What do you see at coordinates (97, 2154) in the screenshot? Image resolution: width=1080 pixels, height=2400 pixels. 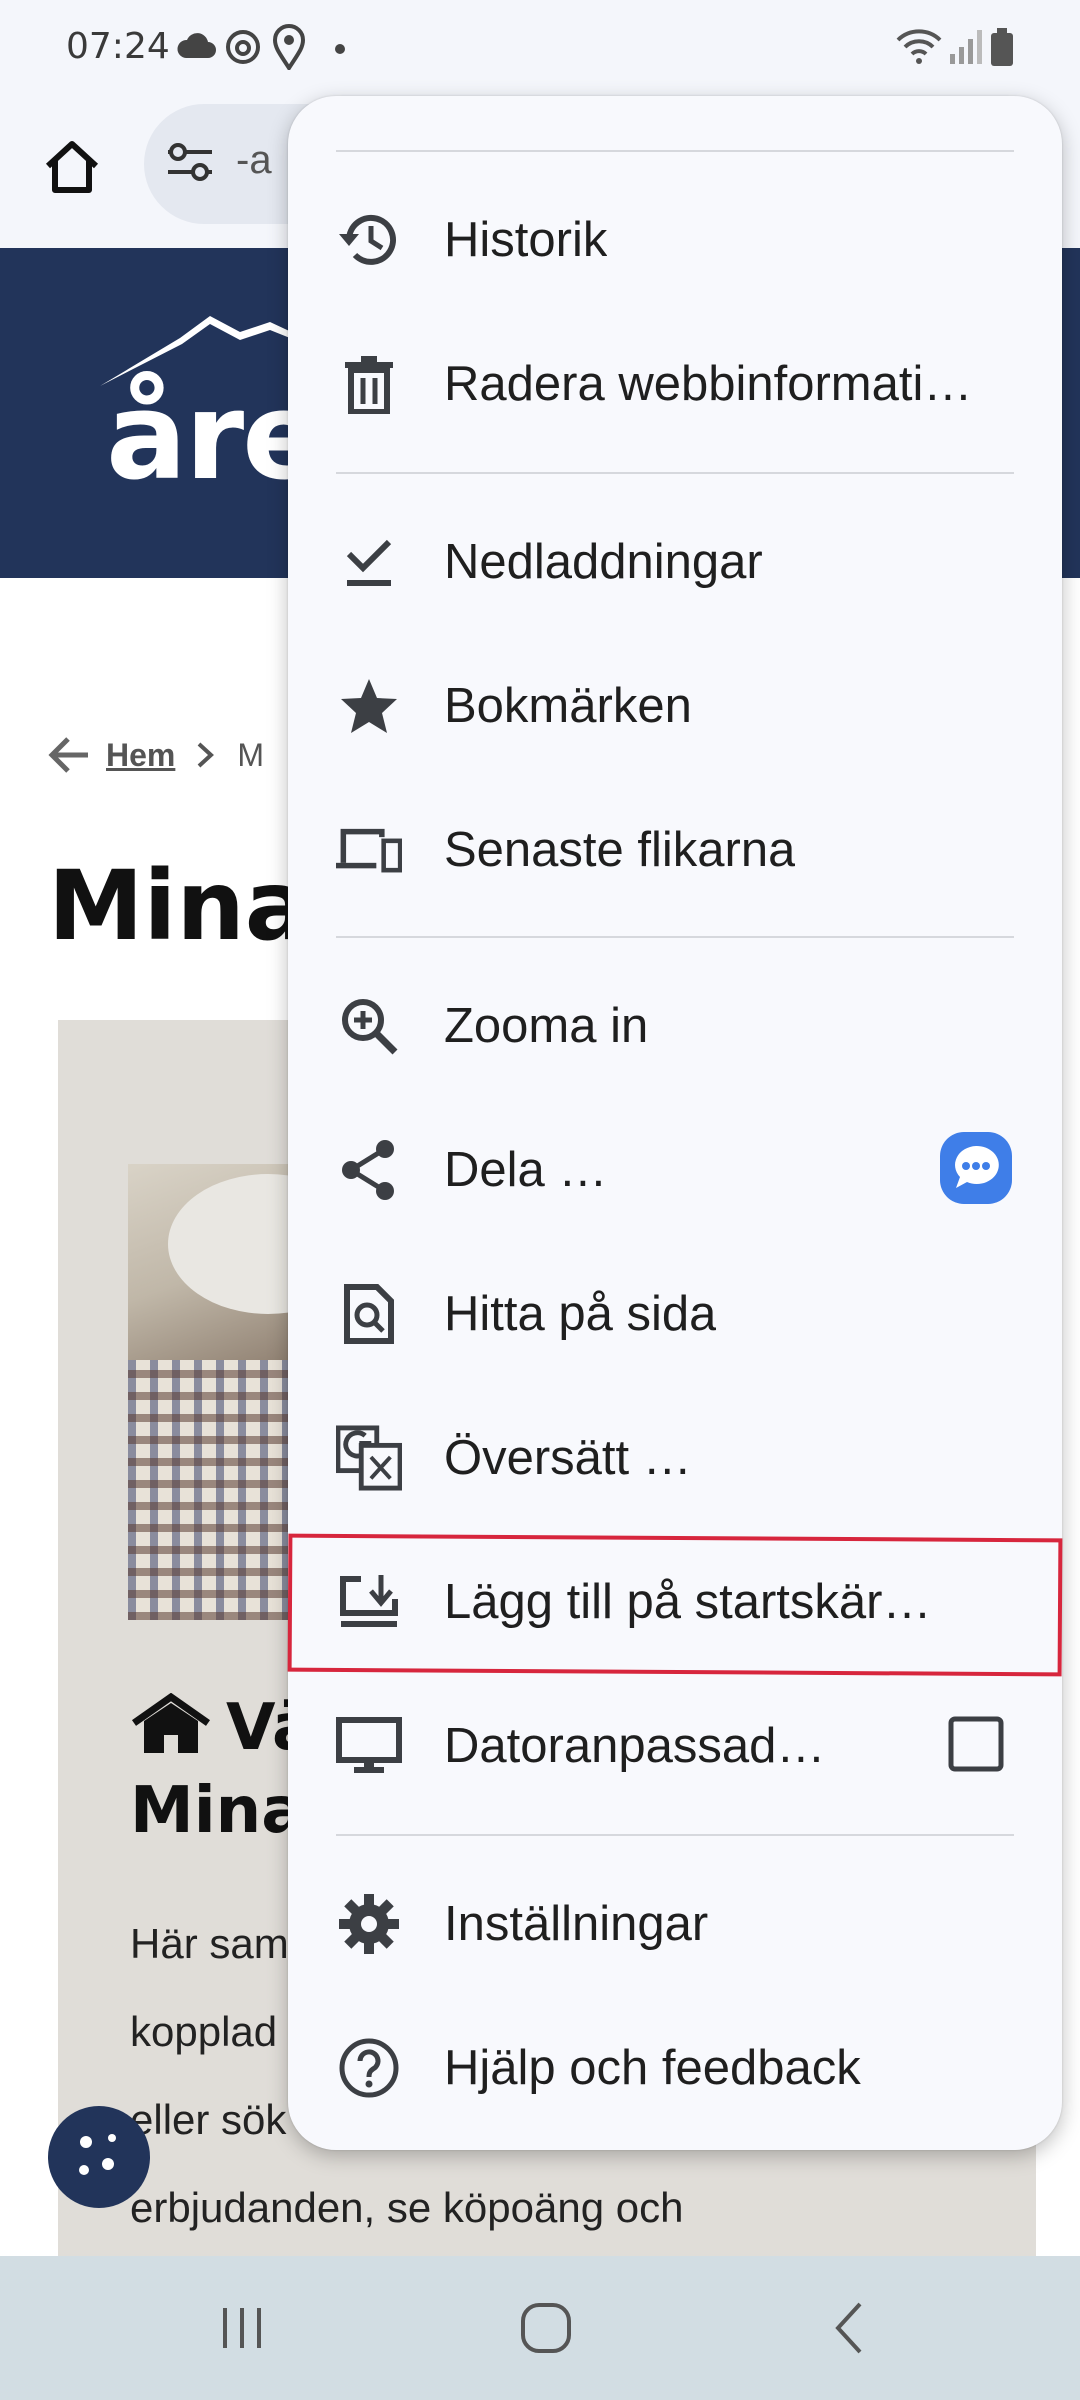 I see `cookie-icon` at bounding box center [97, 2154].